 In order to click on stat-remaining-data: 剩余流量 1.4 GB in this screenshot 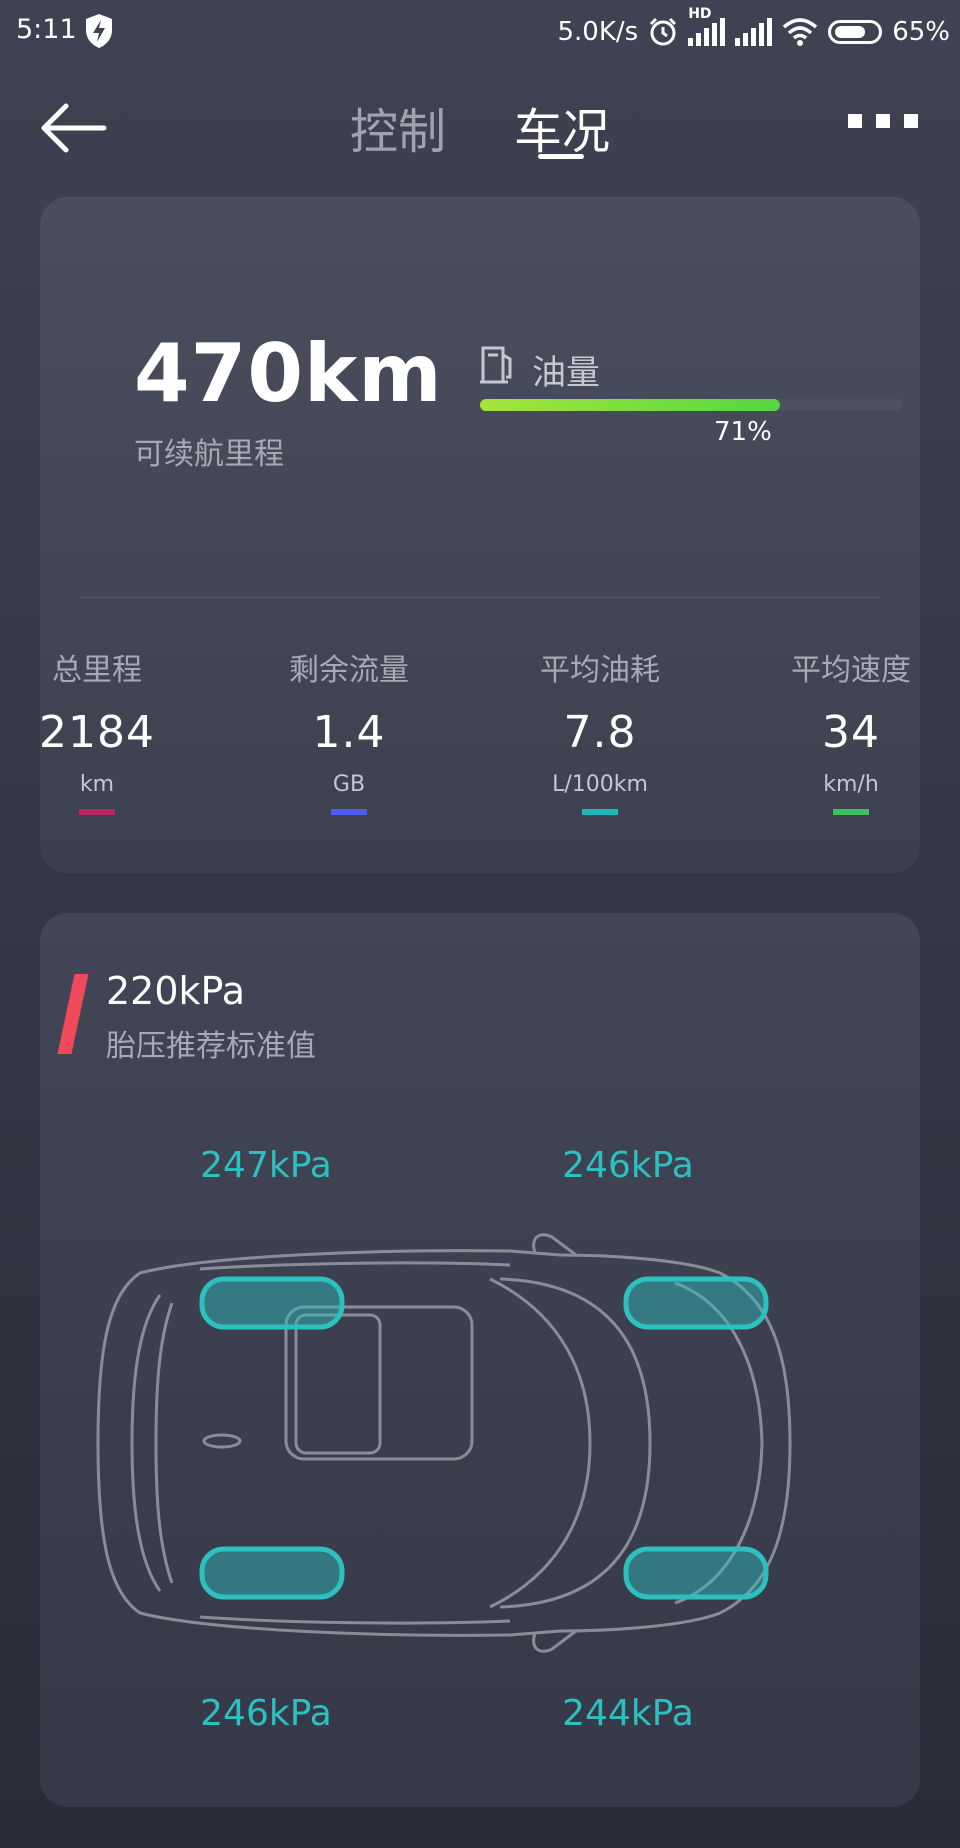, I will do `click(349, 730)`.